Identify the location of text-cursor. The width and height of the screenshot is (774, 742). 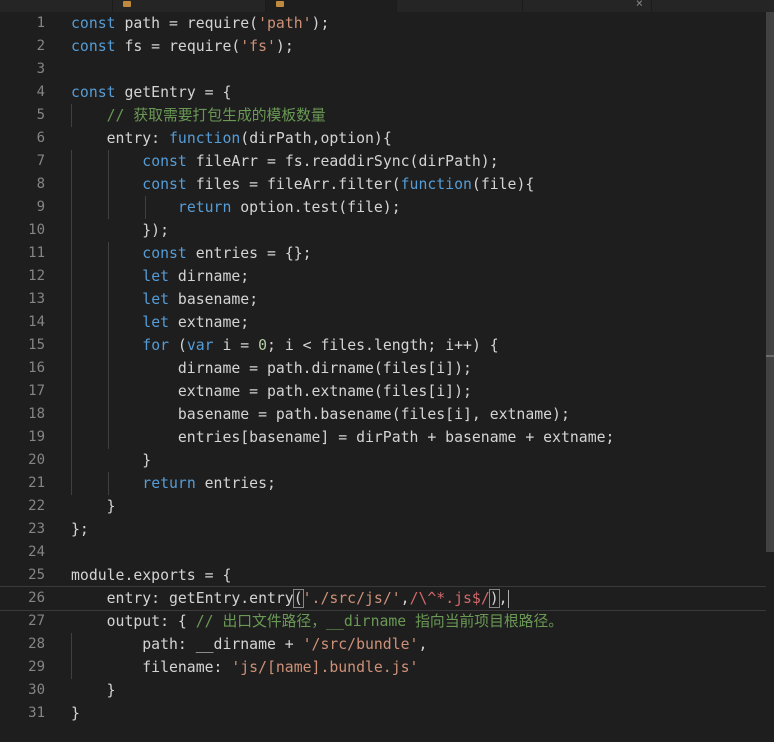
(508, 599).